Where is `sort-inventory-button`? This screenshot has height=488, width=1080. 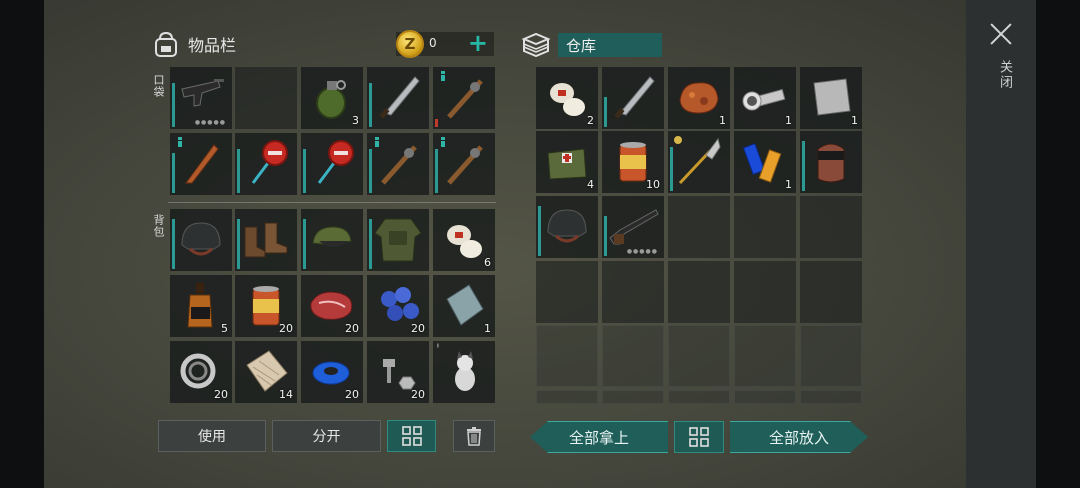
sort-inventory-button is located at coordinates (411, 436).